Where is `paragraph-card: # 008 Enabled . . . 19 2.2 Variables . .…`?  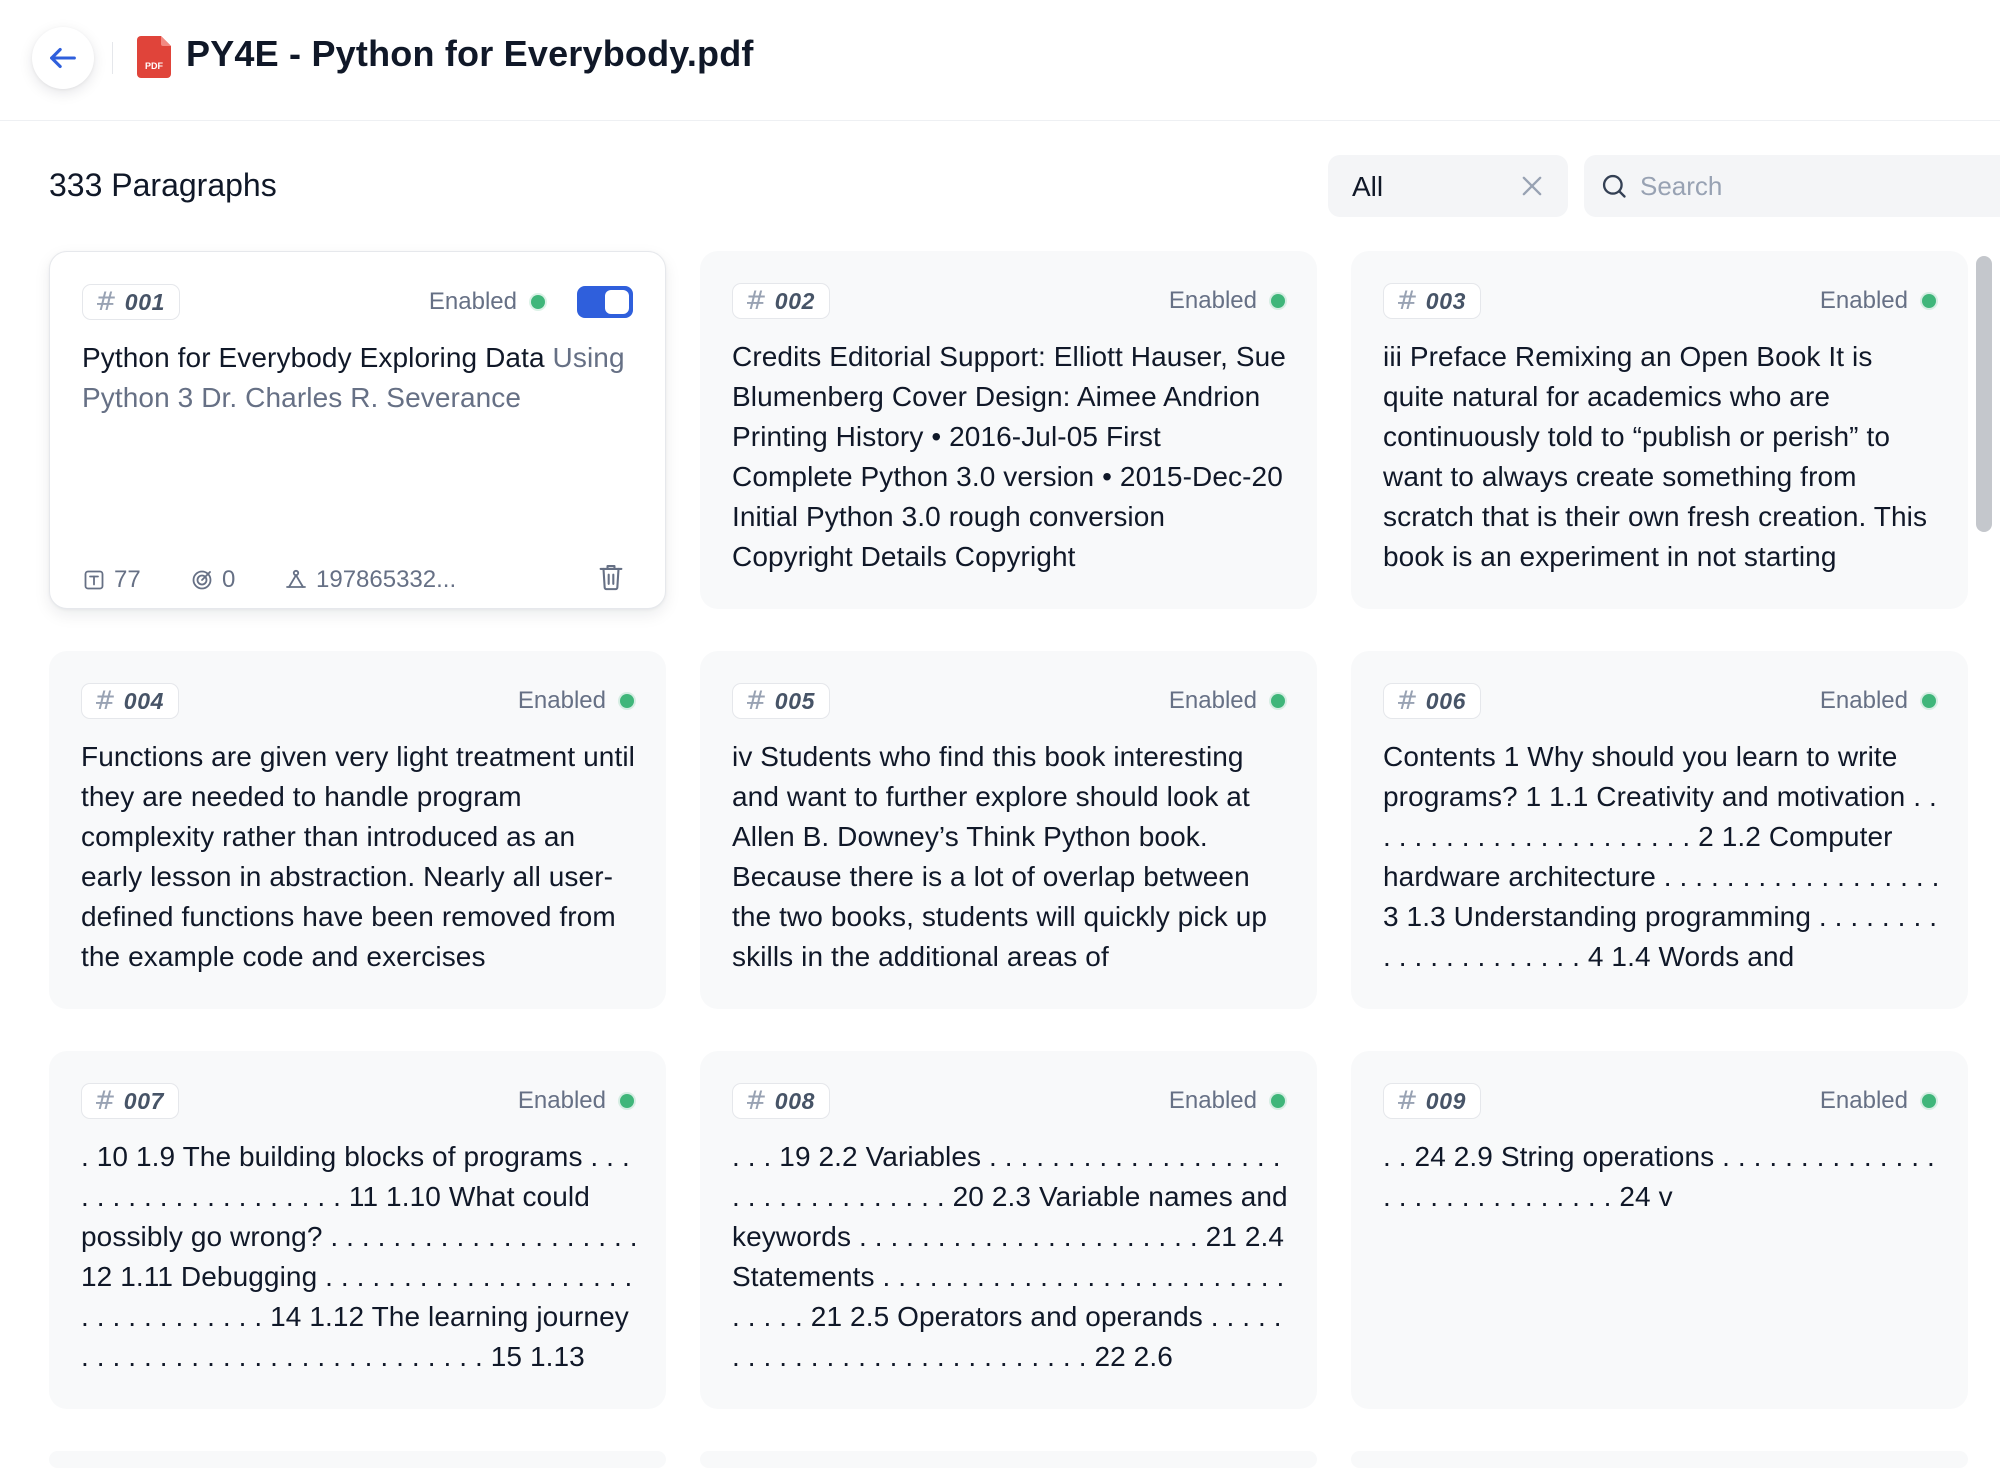
paragraph-card: # 008 Enabled . . . 19 2.2 Variables . .… is located at coordinates (1008, 1230).